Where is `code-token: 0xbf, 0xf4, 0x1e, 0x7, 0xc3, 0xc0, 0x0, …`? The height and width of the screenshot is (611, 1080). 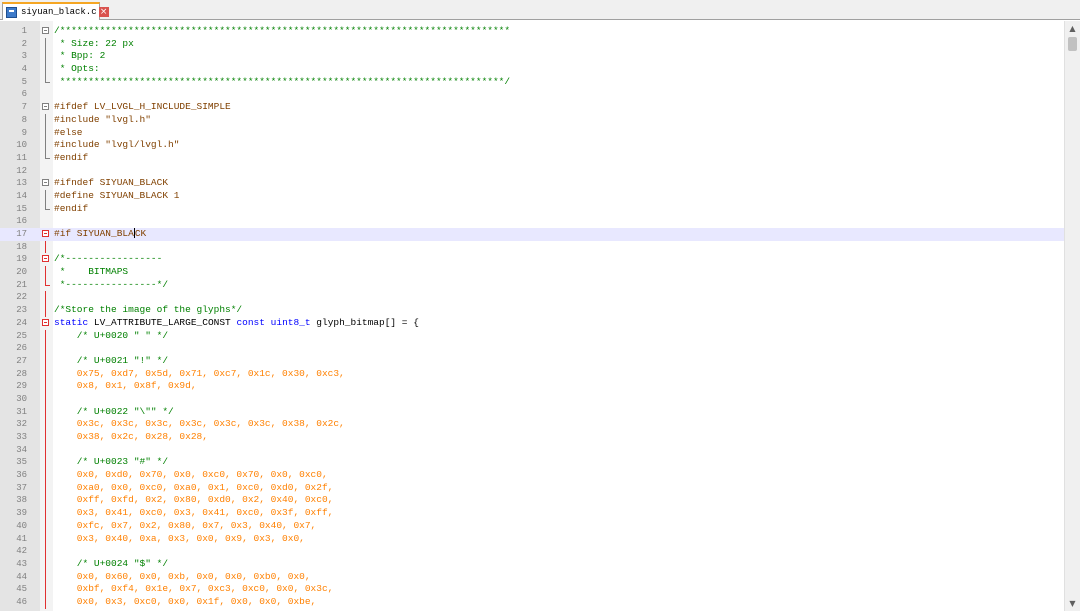 code-token: 0xbf, 0xf4, 0x1e, 0x7, 0xc3, 0xc0, 0x0, … is located at coordinates (194, 589).